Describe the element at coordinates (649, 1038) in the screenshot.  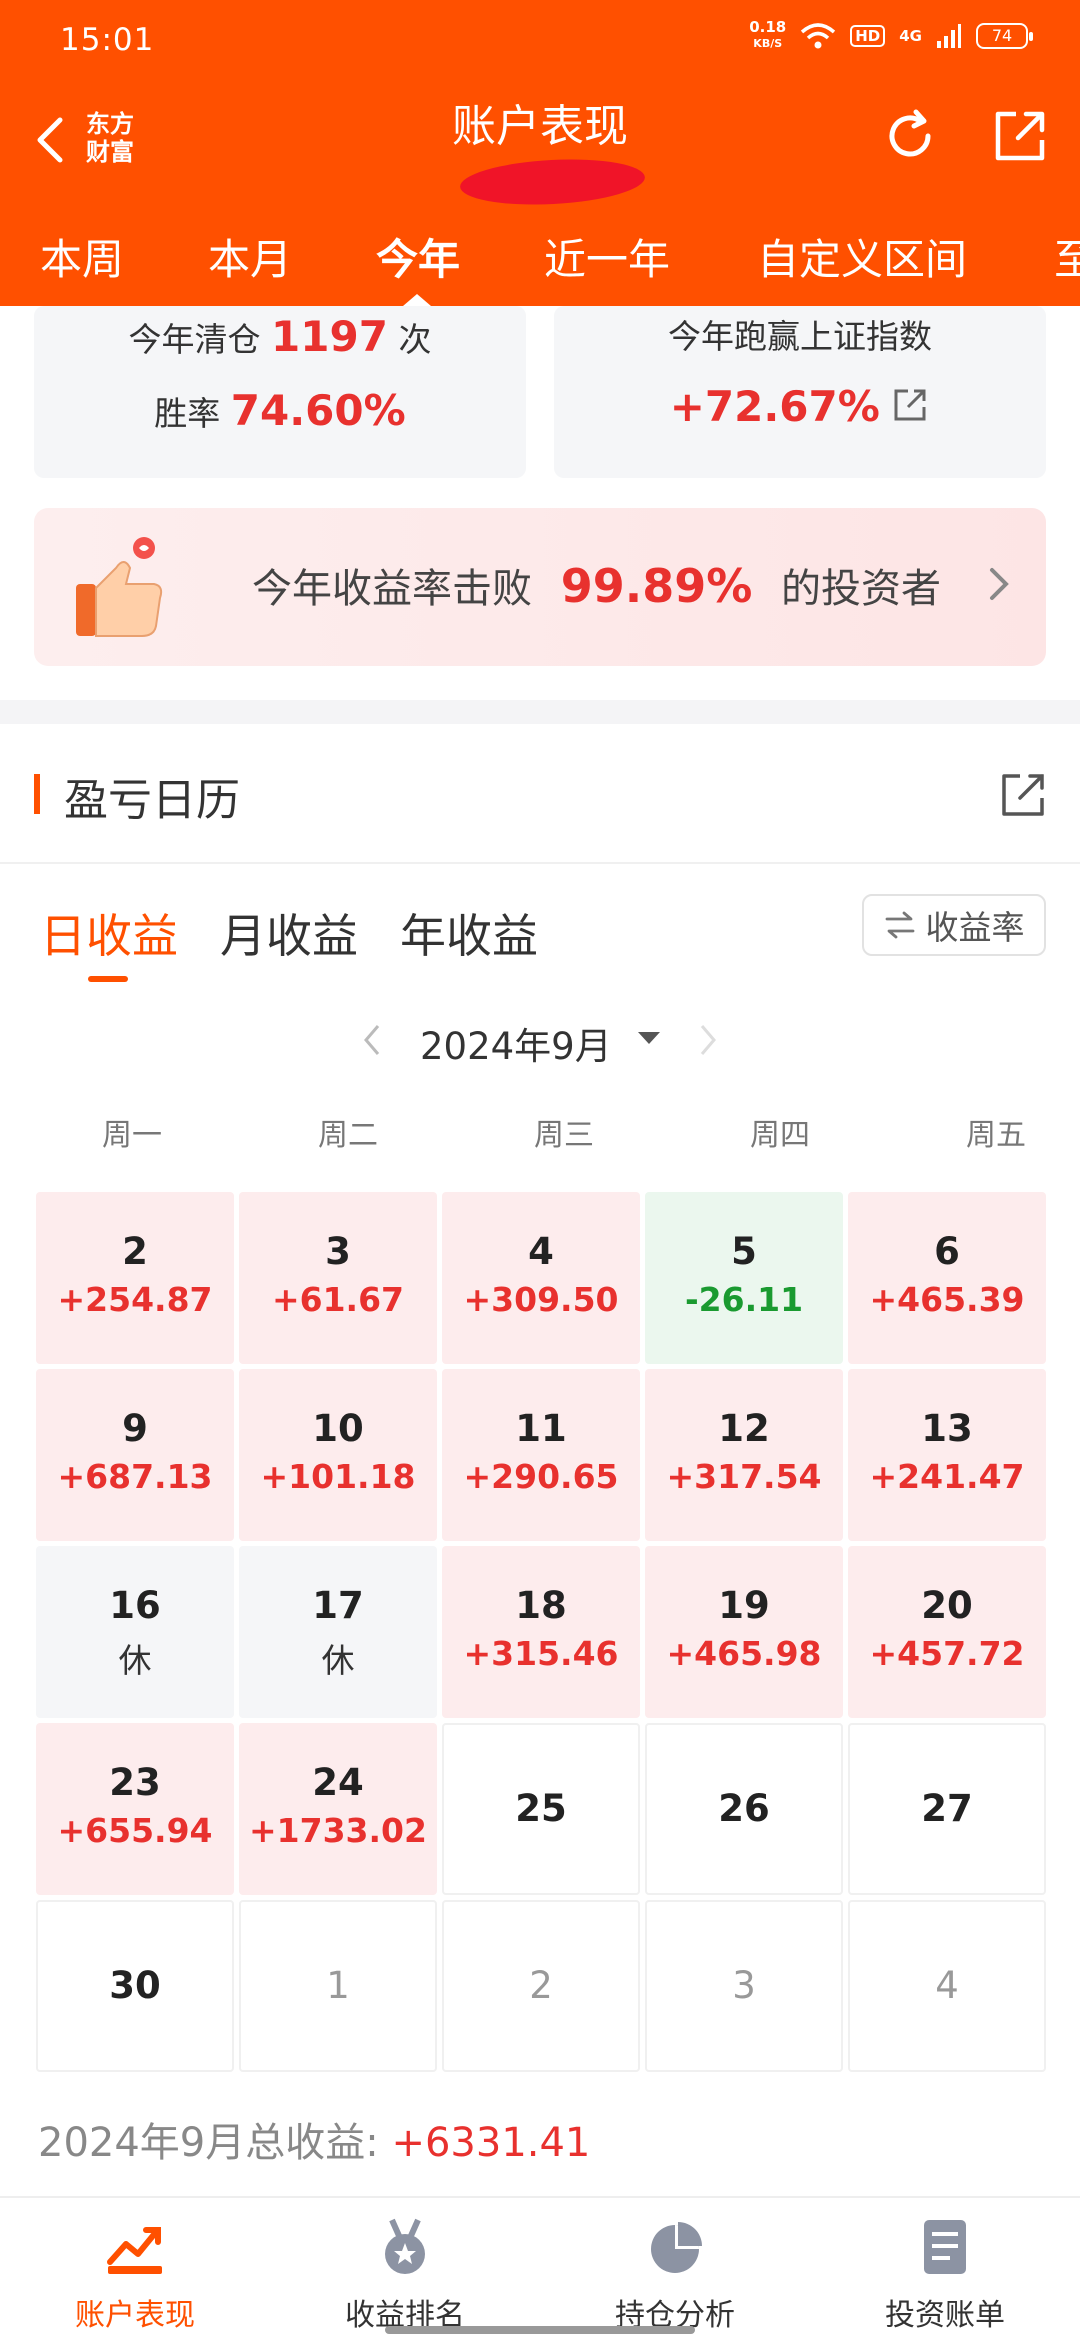
I see `month-dropdown-icon` at that location.